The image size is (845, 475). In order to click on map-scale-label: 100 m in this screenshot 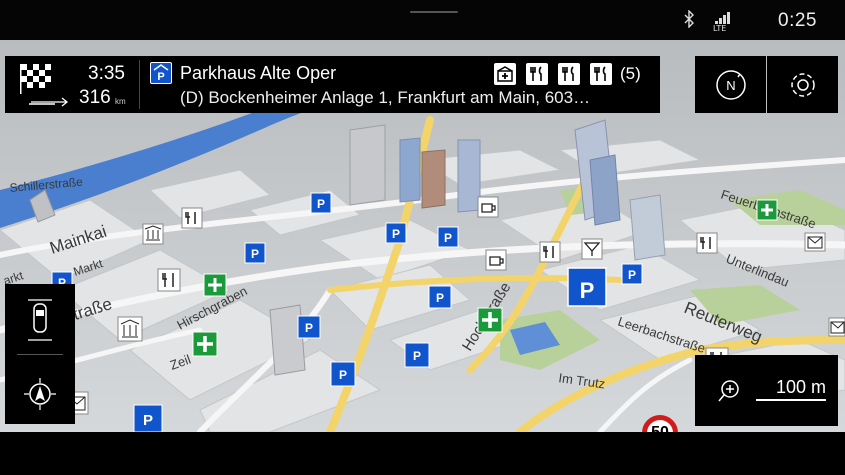, I will do `click(800, 387)`.